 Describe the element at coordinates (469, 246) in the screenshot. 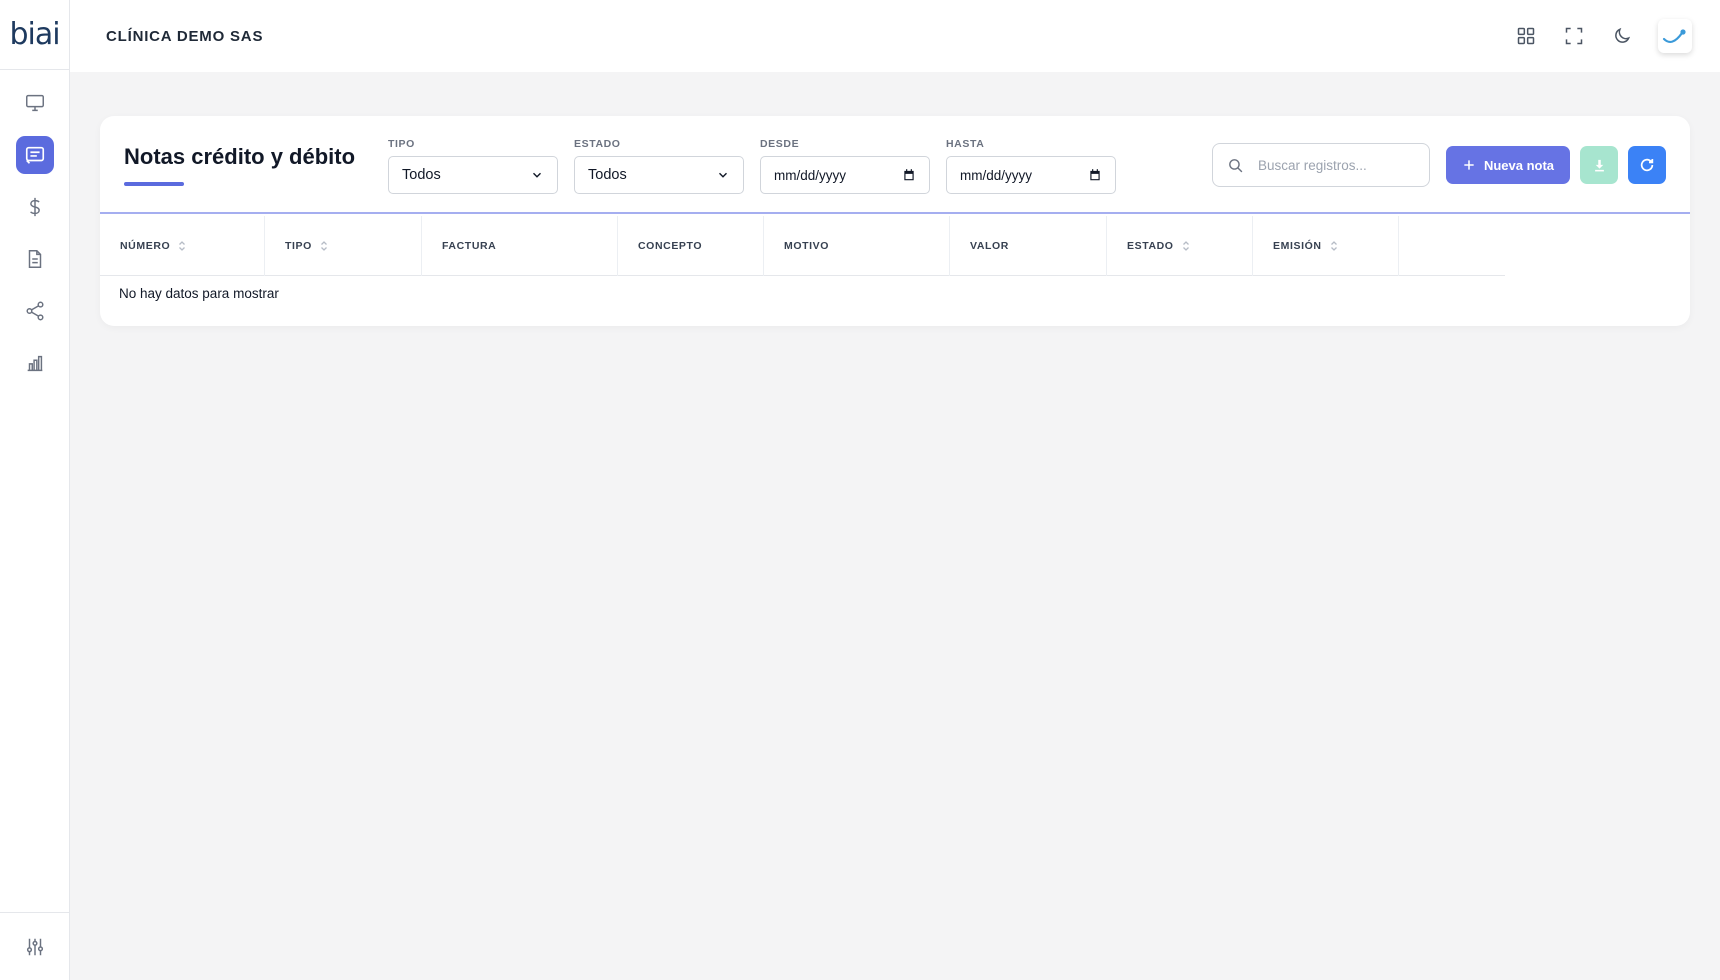

I see `column-label: FACTURA` at that location.